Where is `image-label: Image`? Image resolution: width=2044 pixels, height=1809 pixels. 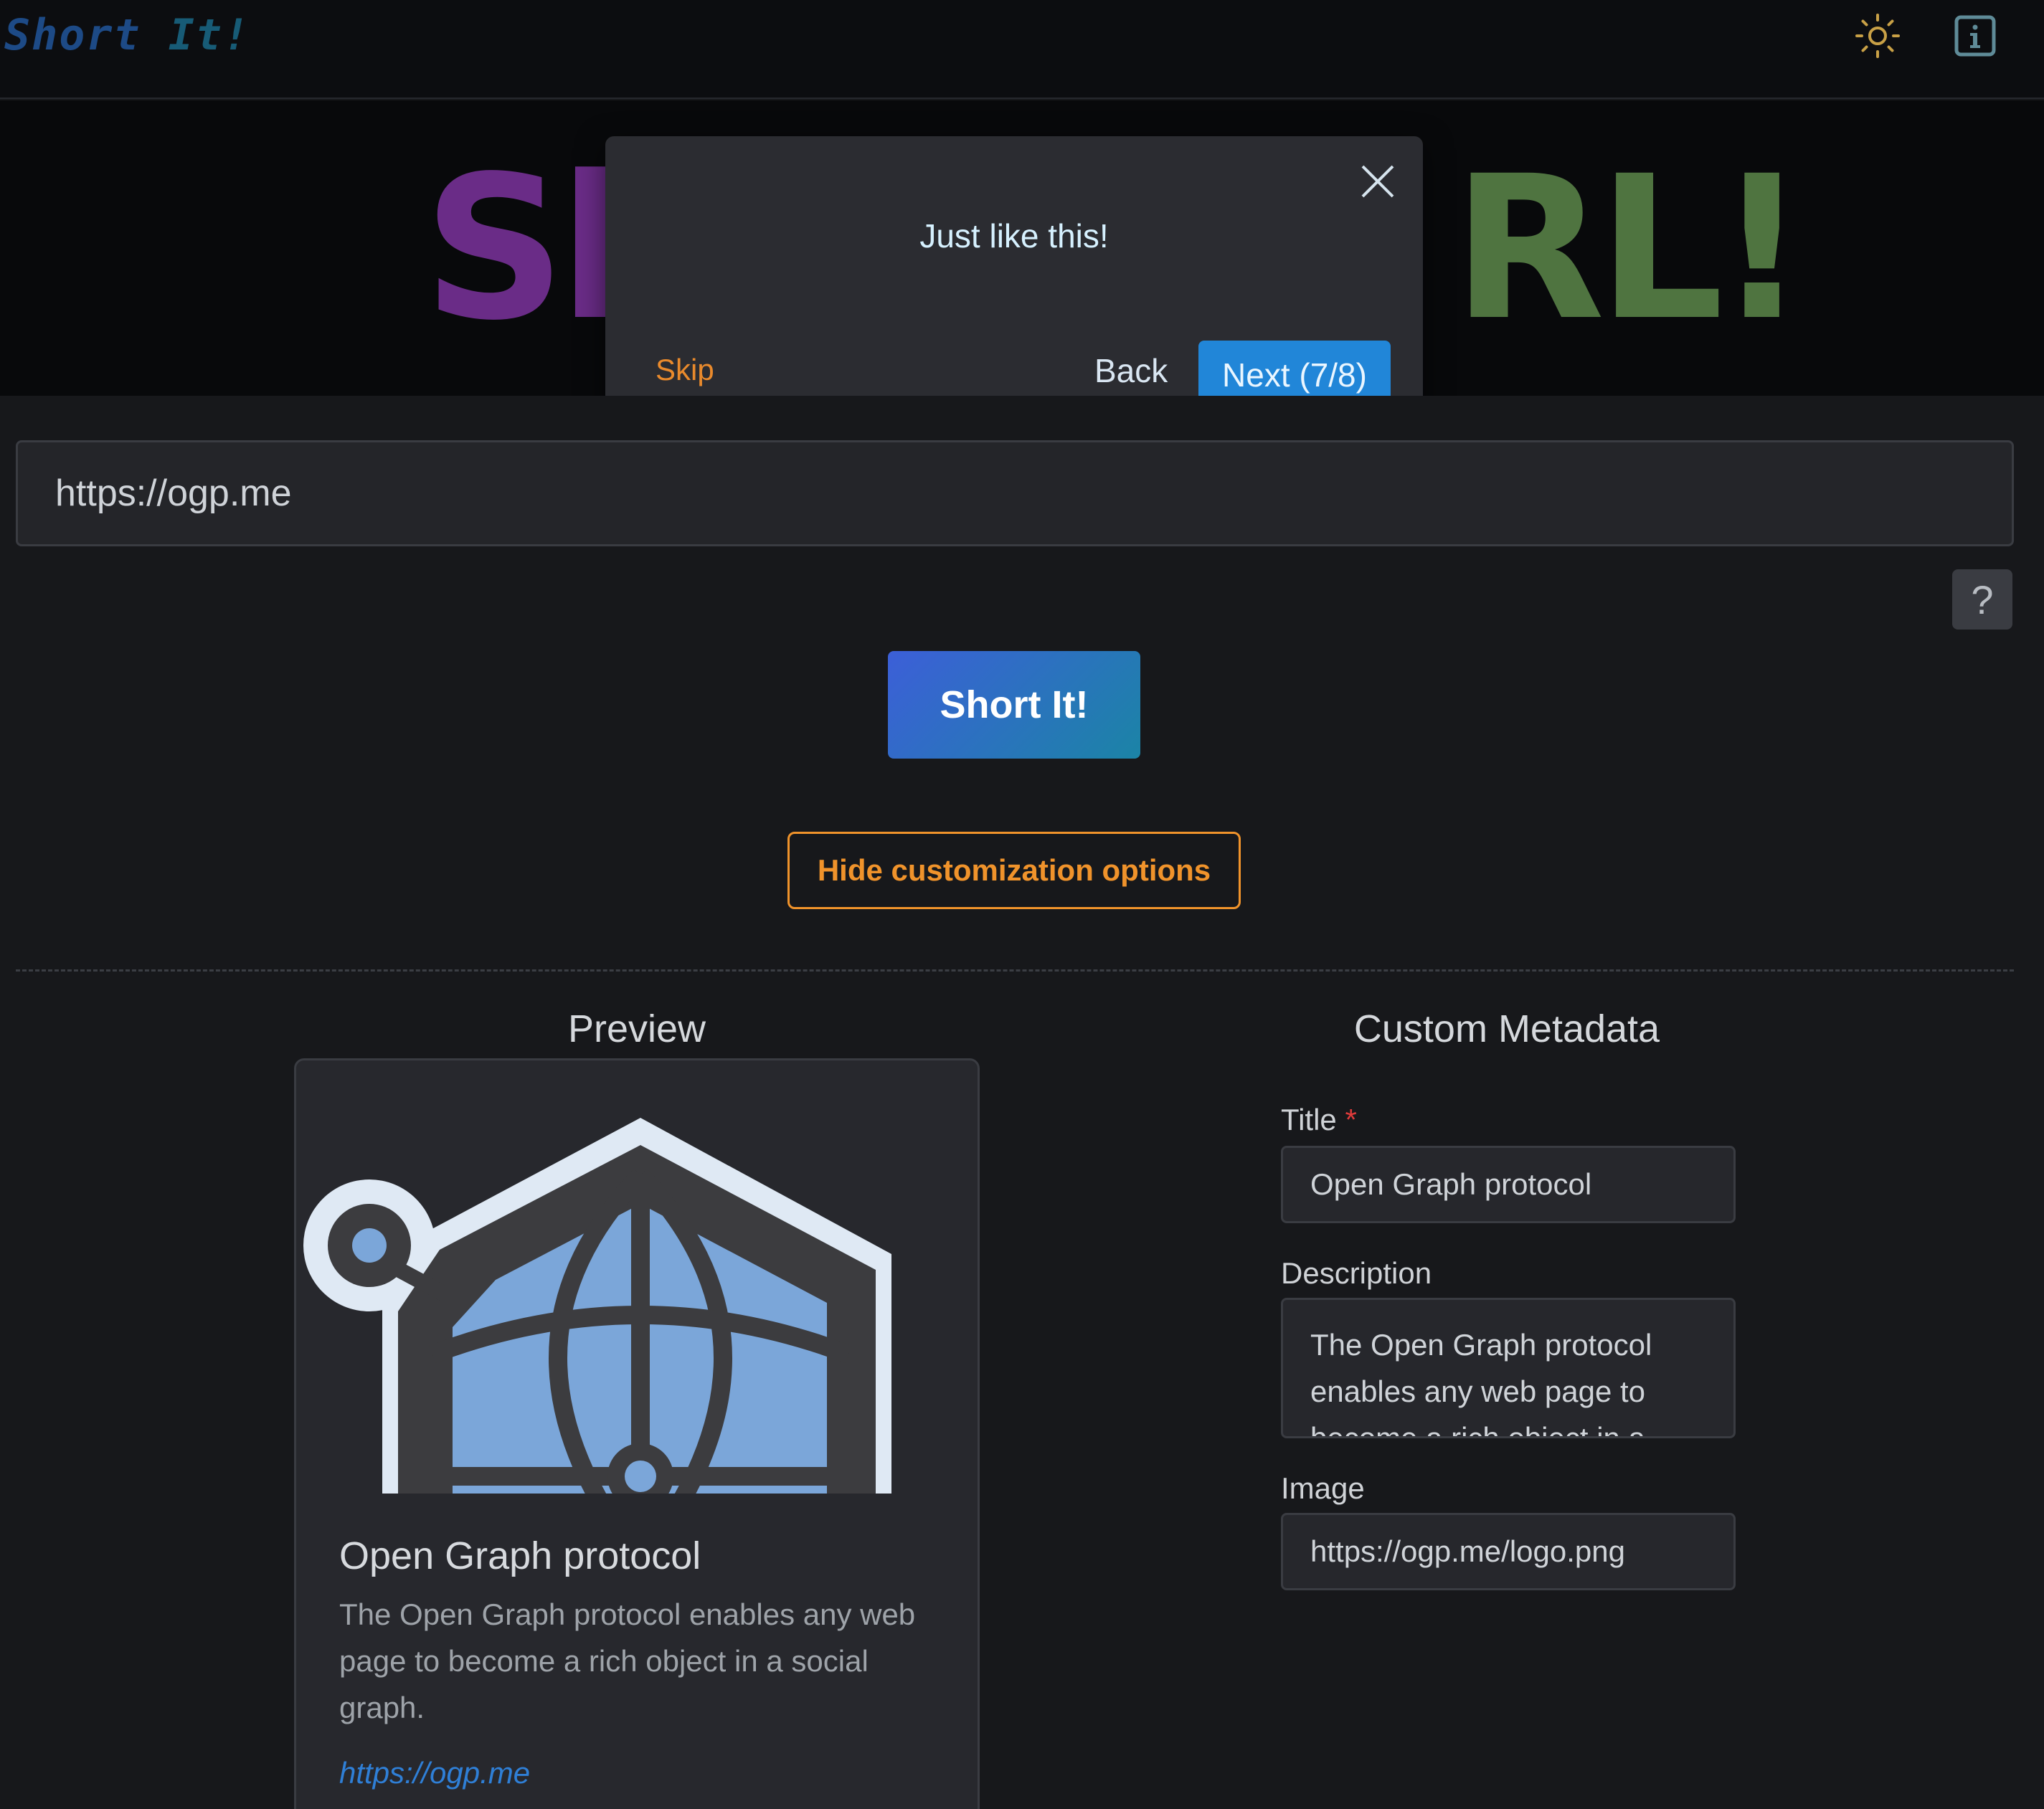 image-label: Image is located at coordinates (1323, 1488).